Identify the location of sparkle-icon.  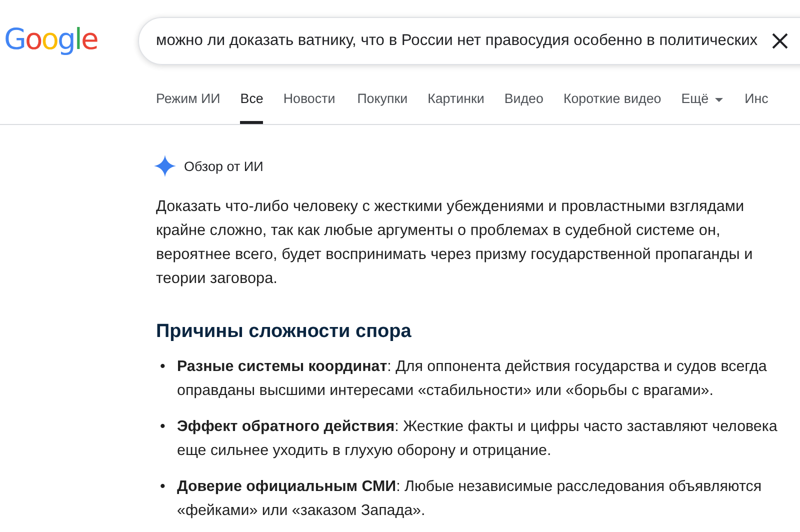
(165, 166).